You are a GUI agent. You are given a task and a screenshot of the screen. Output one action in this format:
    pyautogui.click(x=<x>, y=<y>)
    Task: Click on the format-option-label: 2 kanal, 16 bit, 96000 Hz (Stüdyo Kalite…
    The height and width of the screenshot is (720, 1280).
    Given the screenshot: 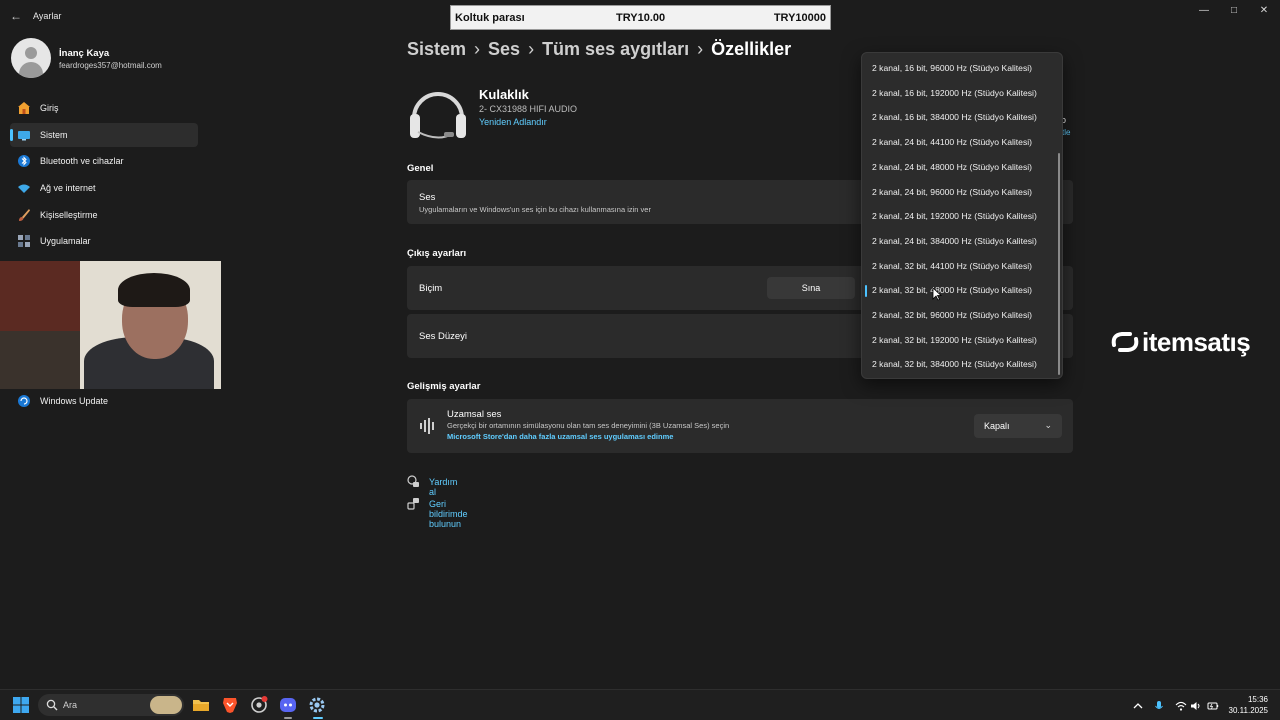 What is the action you would take?
    pyautogui.click(x=952, y=68)
    